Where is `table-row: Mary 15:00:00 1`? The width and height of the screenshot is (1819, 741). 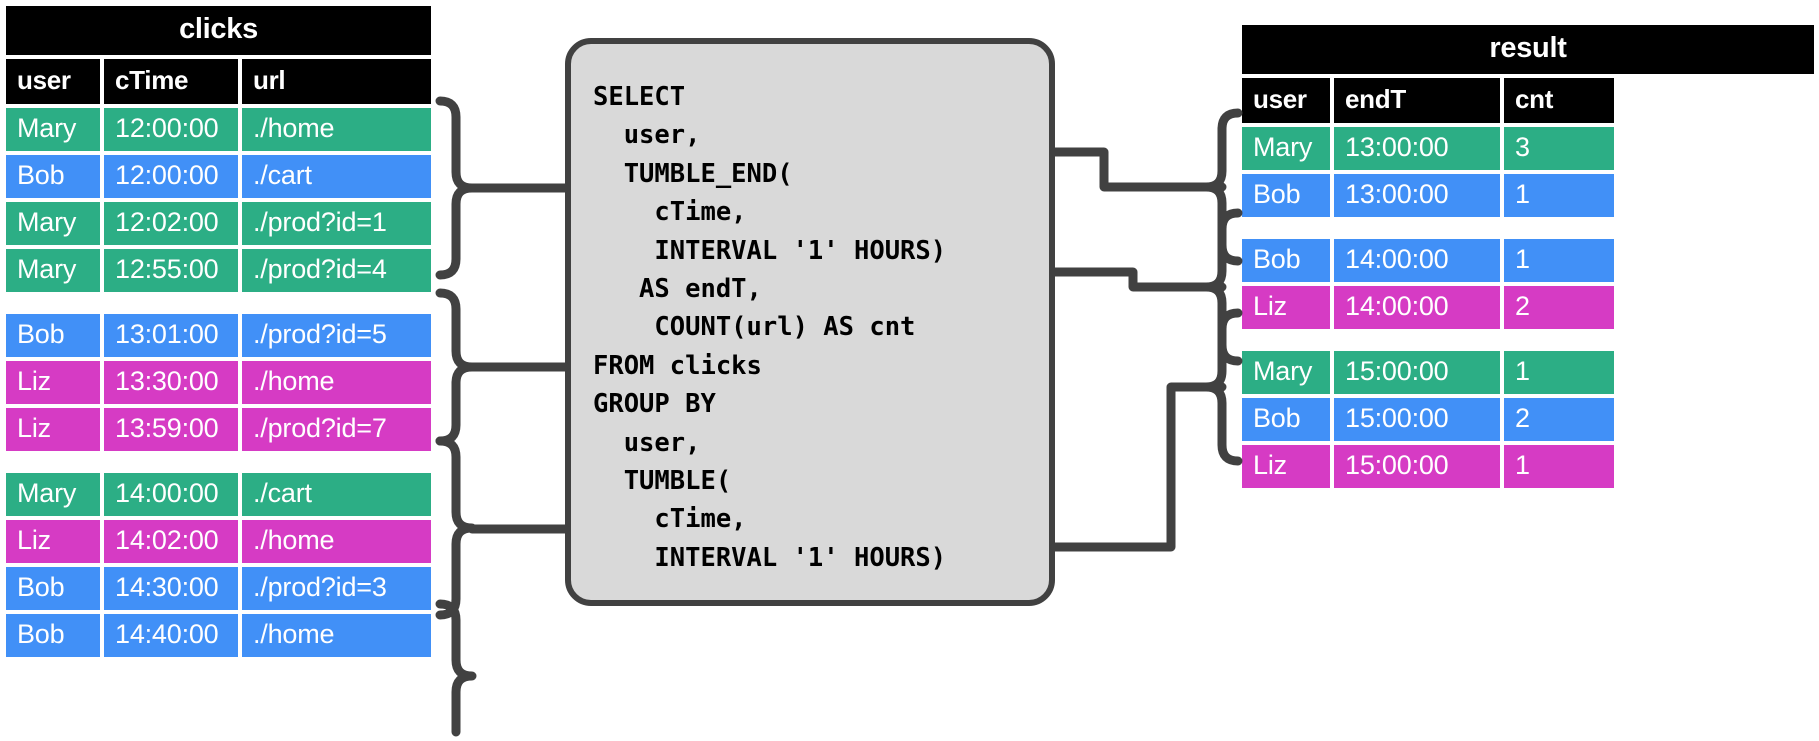 table-row: Mary 15:00:00 1 is located at coordinates (1528, 372).